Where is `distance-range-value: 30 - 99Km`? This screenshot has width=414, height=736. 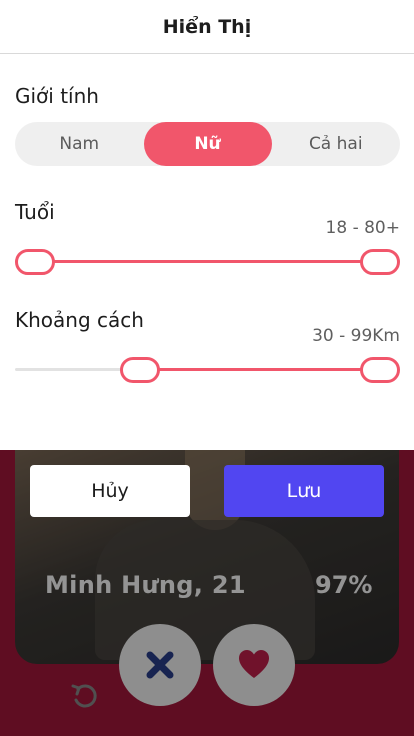
distance-range-value: 30 - 99Km is located at coordinates (356, 336).